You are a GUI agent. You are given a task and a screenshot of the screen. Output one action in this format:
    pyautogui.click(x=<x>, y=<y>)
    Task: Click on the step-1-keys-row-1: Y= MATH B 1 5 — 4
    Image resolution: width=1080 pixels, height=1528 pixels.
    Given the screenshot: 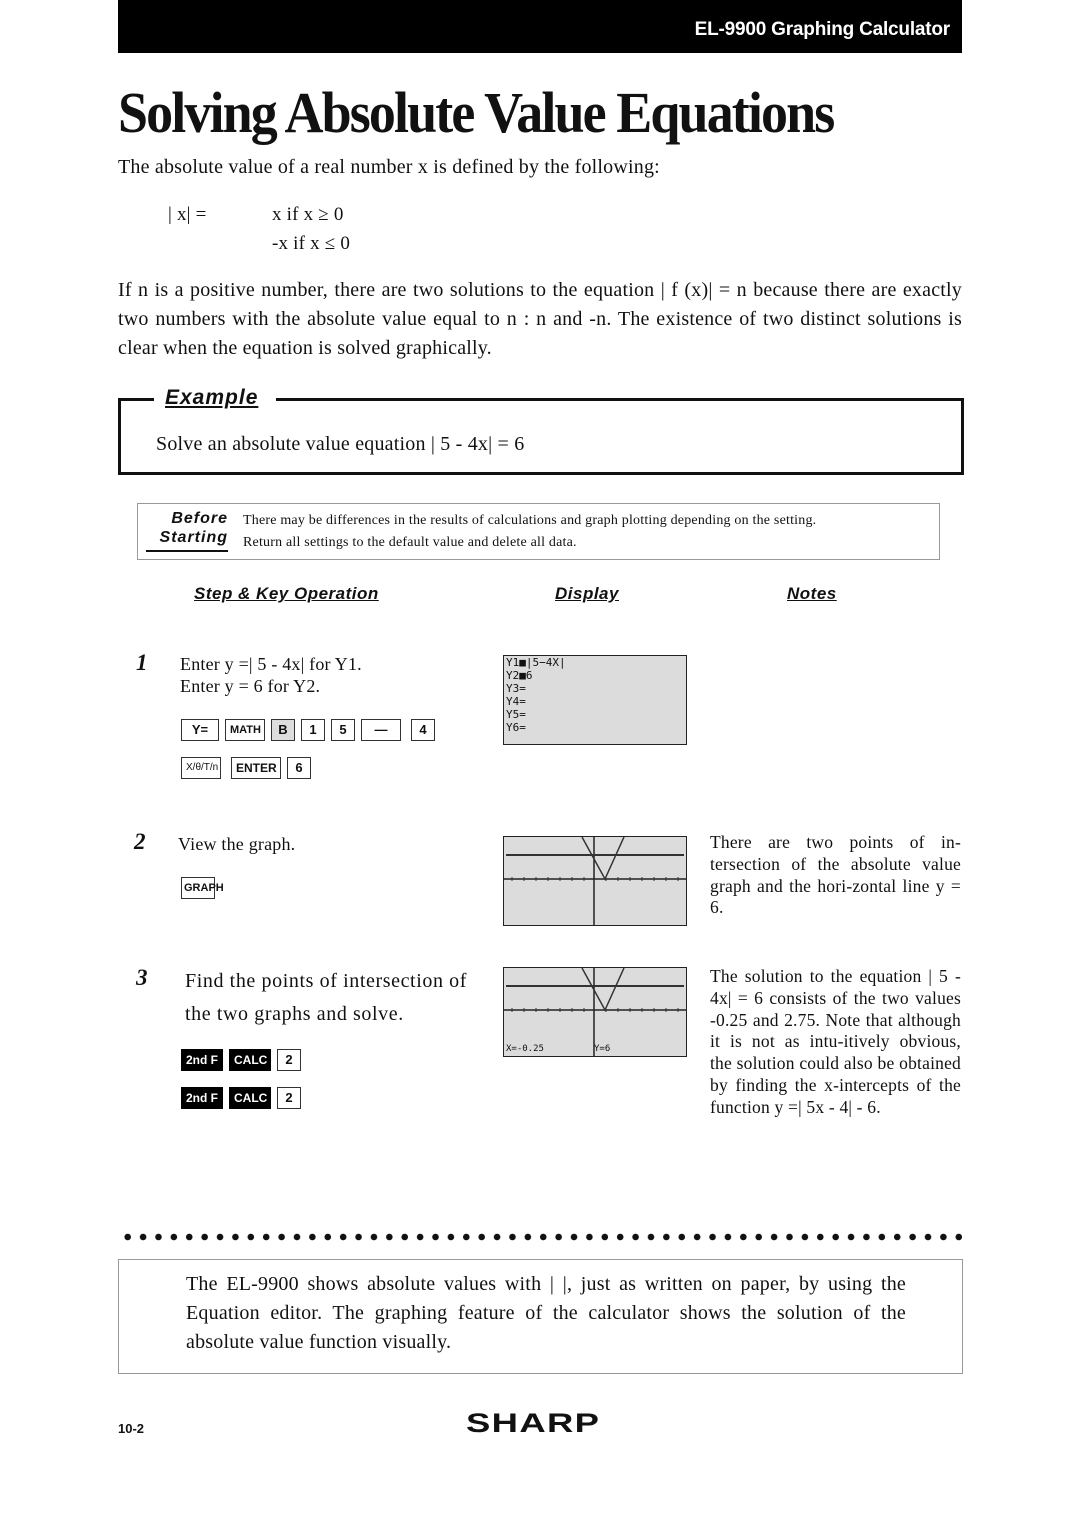 What is the action you would take?
    pyautogui.click(x=311, y=730)
    